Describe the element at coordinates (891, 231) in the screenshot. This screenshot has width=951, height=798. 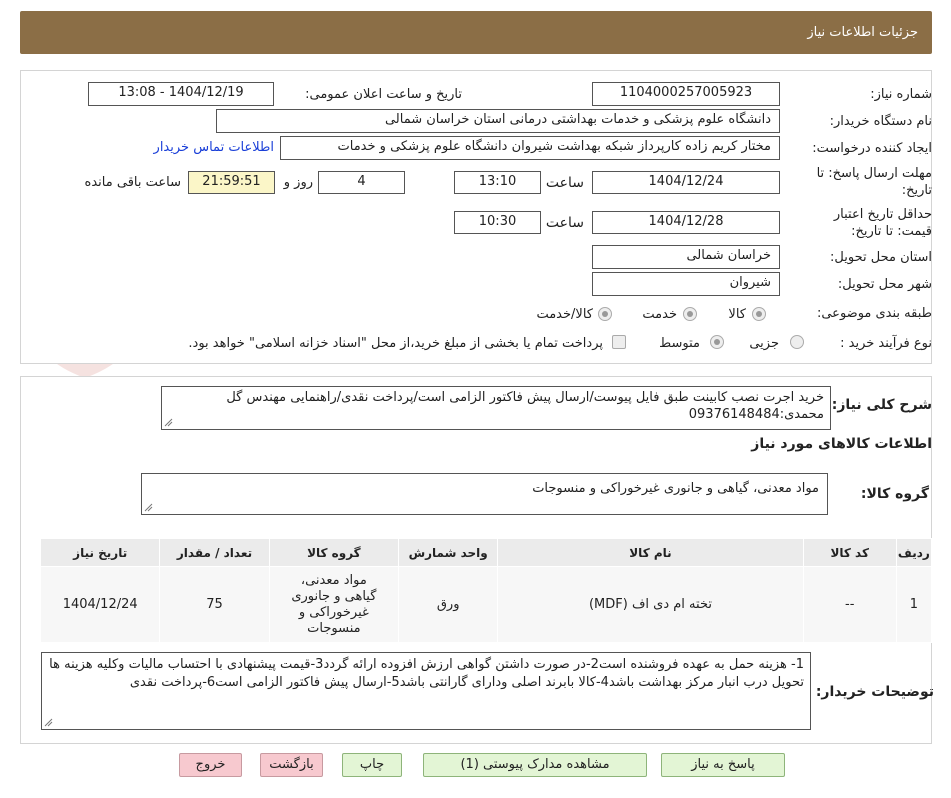
I see `price-validity-label-2: قیمت: تا تاریخ:` at that location.